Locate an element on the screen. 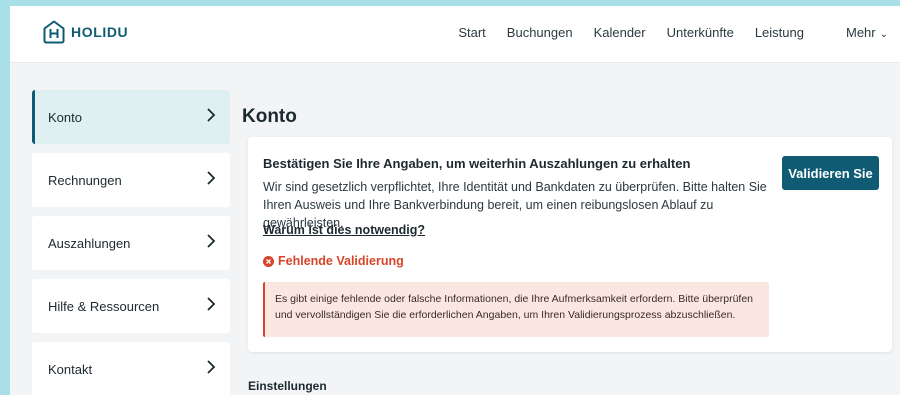 This screenshot has height=395, width=900. house-logo-icon is located at coordinates (54, 32).